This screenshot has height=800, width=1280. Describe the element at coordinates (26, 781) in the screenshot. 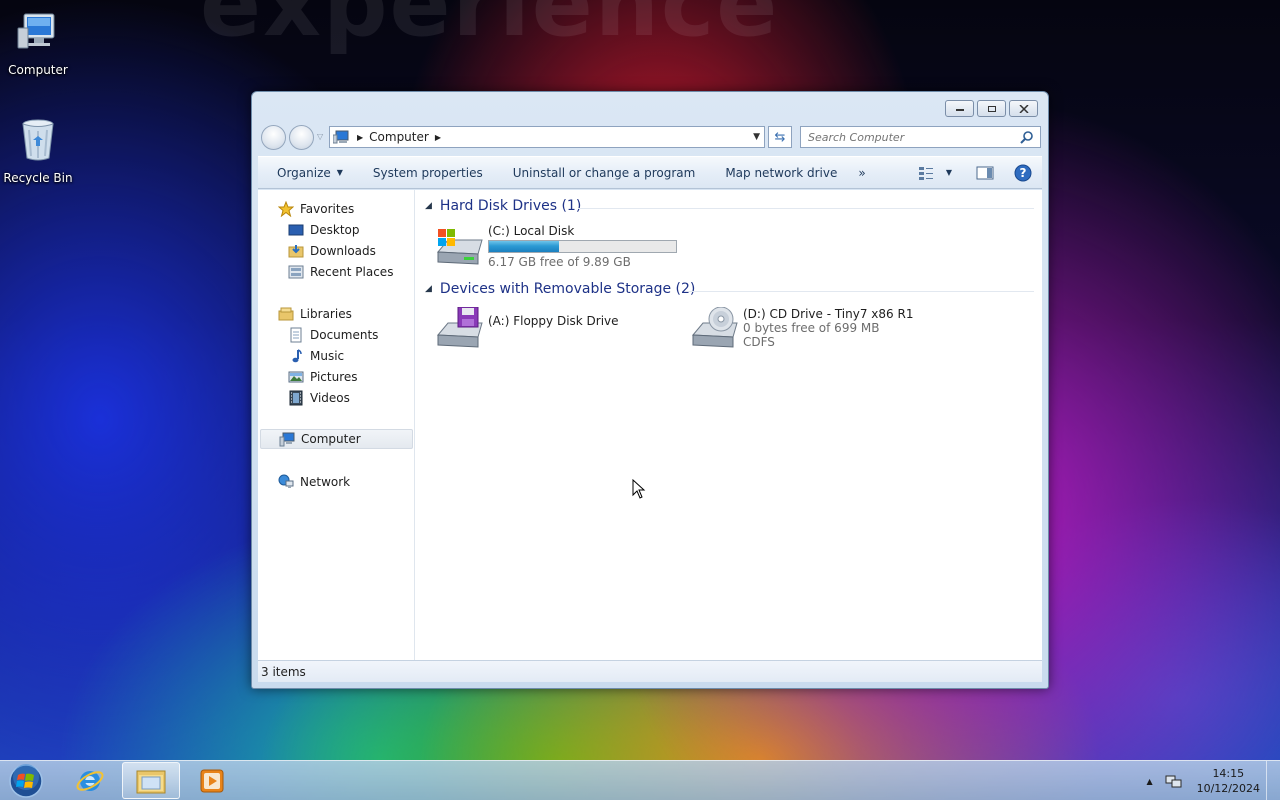

I see `start-button` at that location.